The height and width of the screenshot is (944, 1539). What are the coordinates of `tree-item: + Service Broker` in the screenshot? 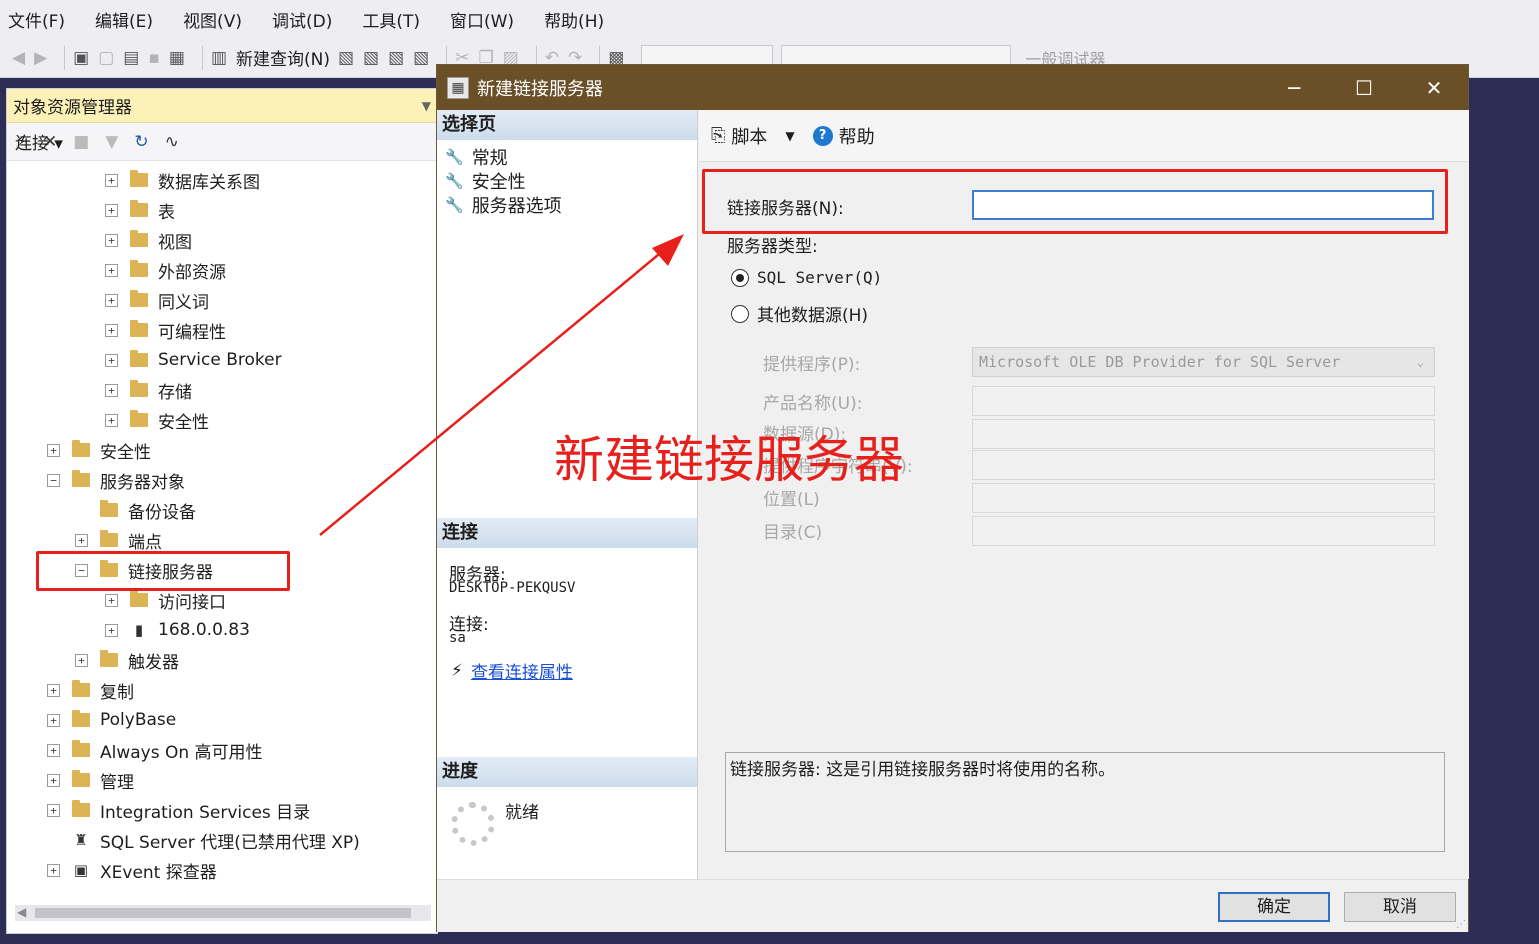 It's located at (193, 360).